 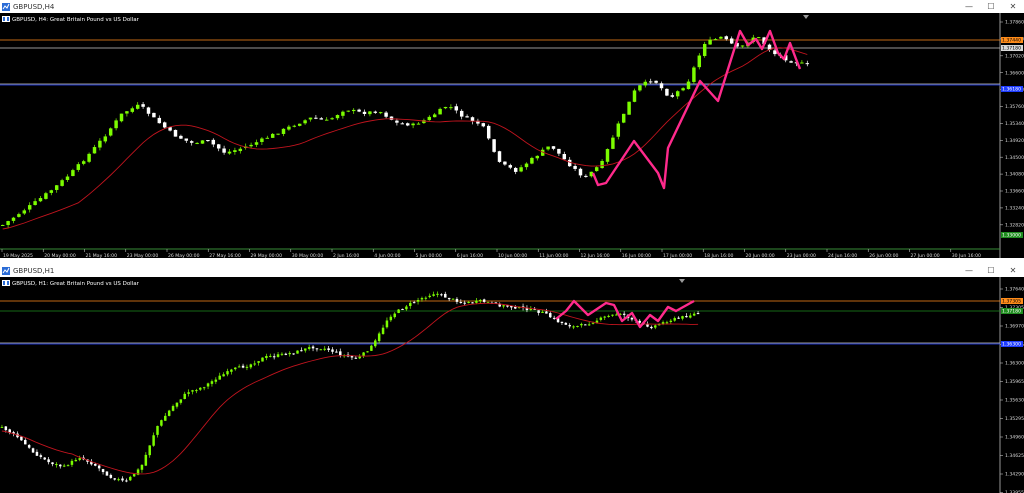 What do you see at coordinates (595, 255) in the screenshot?
I see `time-tick-label: 12 Jun 16:00` at bounding box center [595, 255].